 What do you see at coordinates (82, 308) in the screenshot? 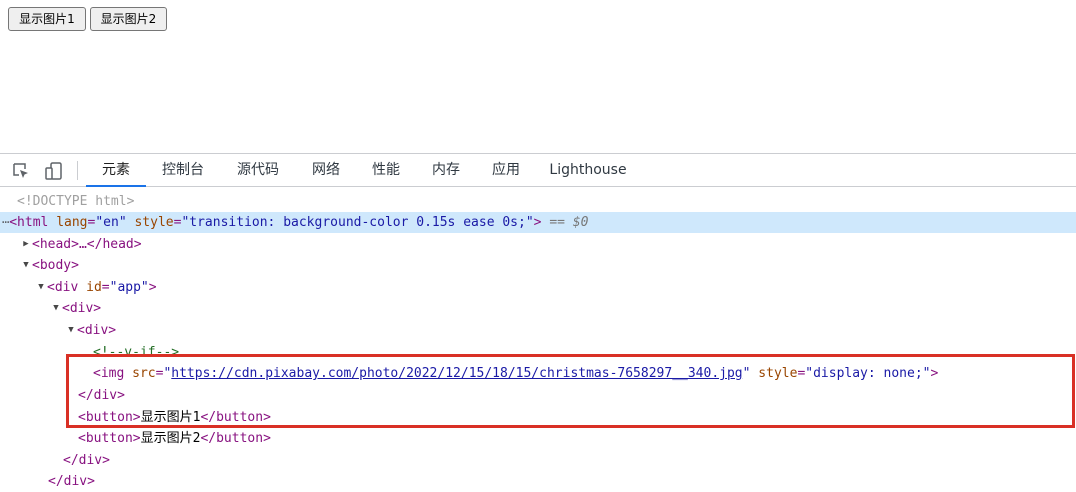
I see `div-tag: <div>` at bounding box center [82, 308].